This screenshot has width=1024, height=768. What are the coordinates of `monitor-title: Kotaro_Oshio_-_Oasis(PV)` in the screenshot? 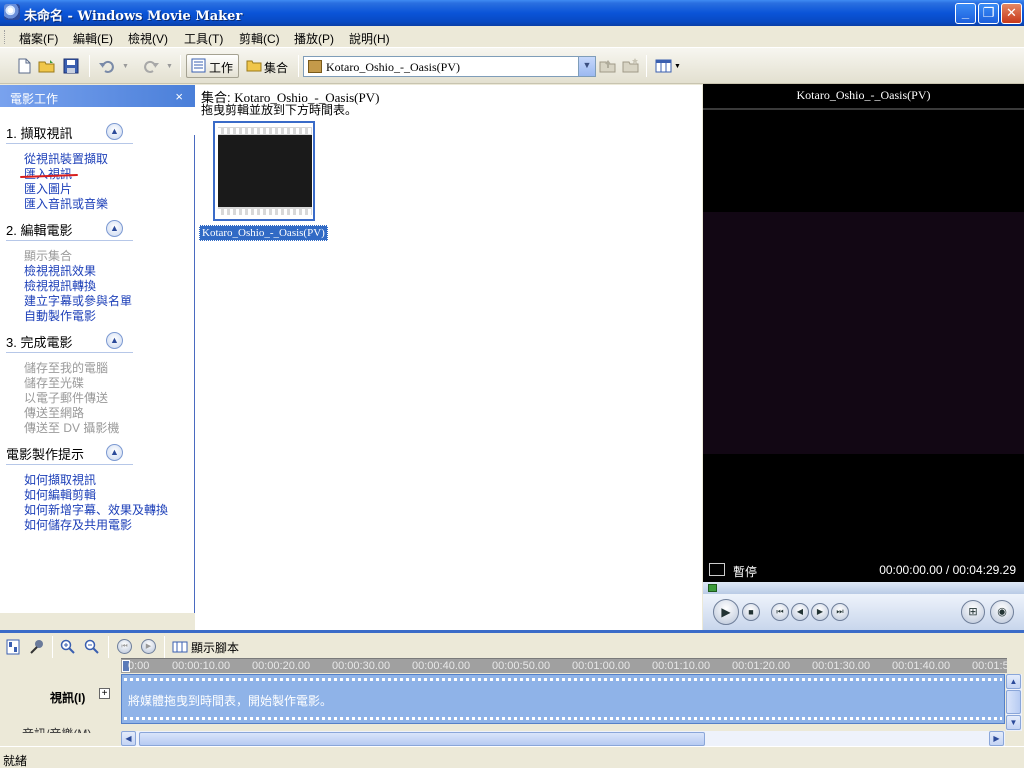 It's located at (863, 95).